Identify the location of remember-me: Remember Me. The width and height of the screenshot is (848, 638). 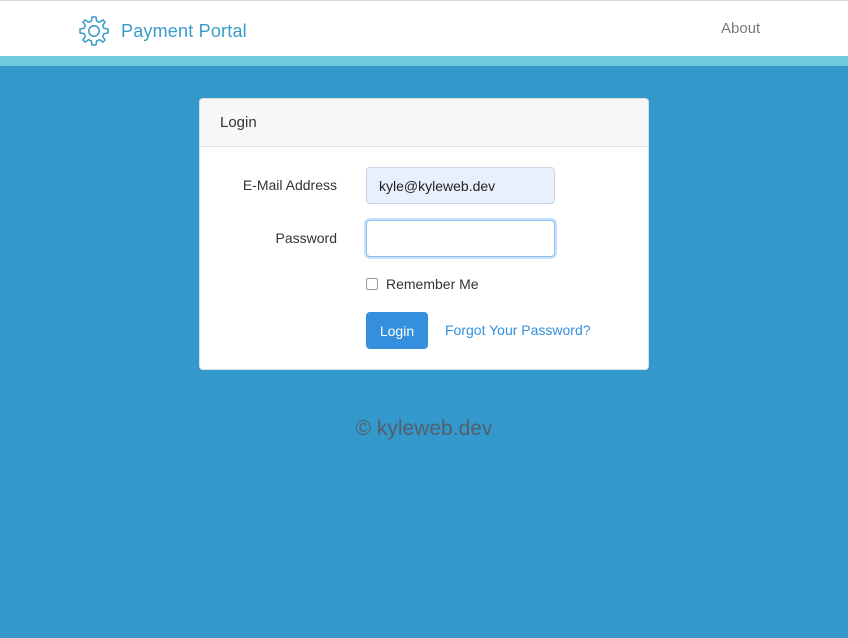
(422, 284).